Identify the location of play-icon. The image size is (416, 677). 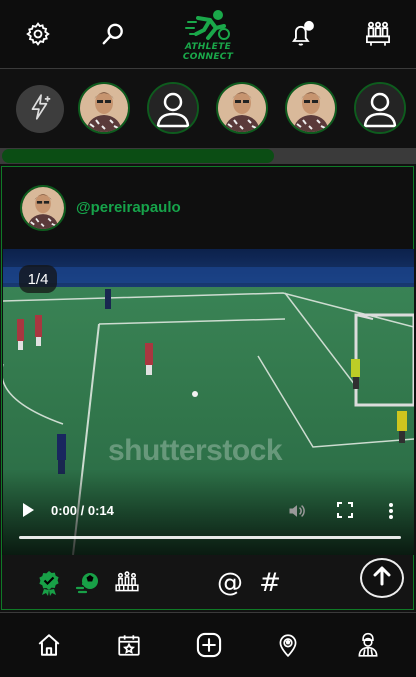
(28, 510).